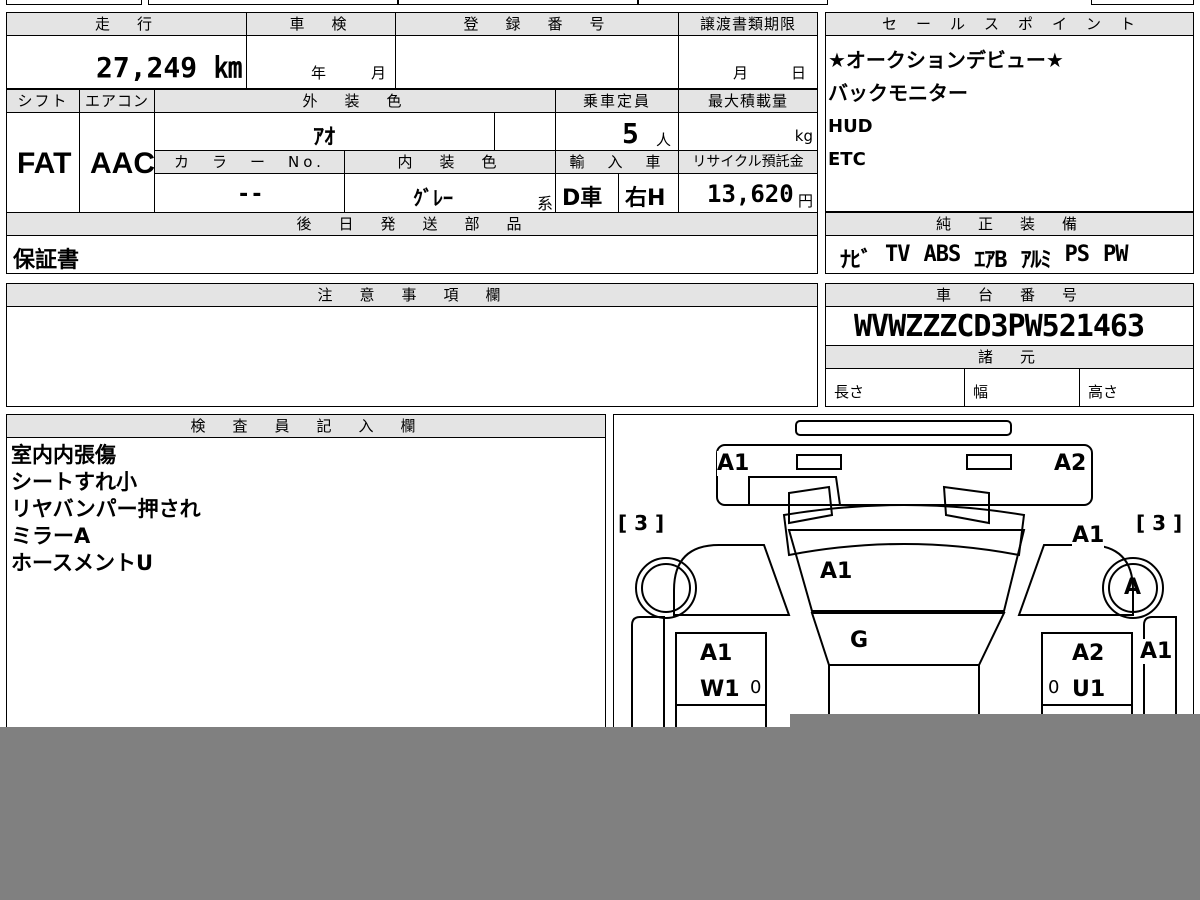 The height and width of the screenshot is (900, 1200). Describe the element at coordinates (630, 133) in the screenshot. I see `capacity-value: 5` at that location.